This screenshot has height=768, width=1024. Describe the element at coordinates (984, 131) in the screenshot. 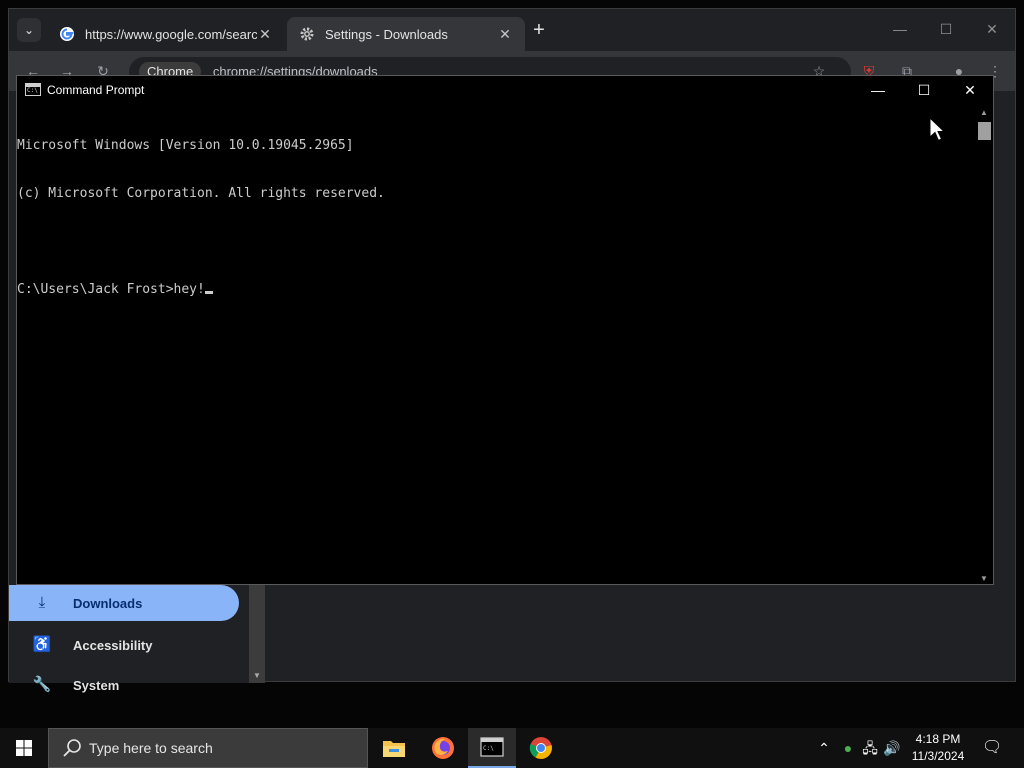

I see `scrollbar-thumb` at that location.